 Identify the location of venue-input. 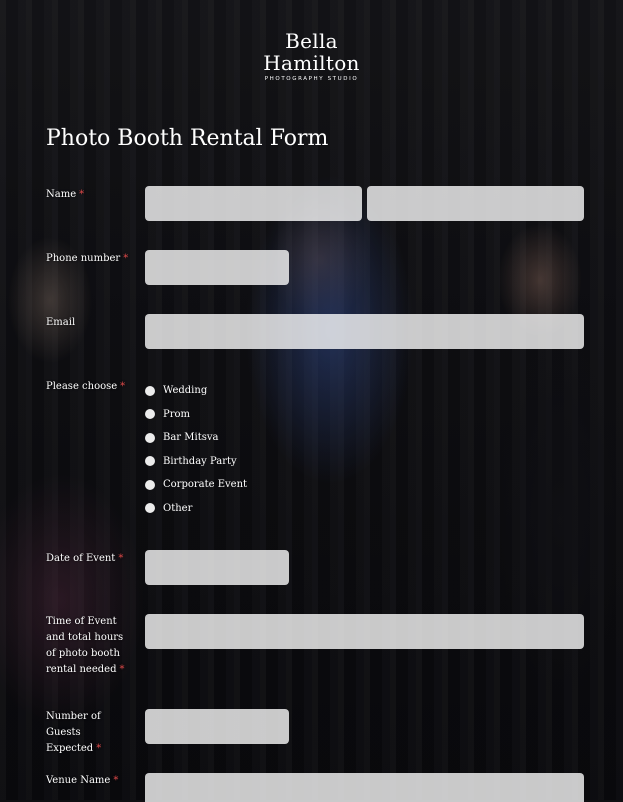
(364, 787).